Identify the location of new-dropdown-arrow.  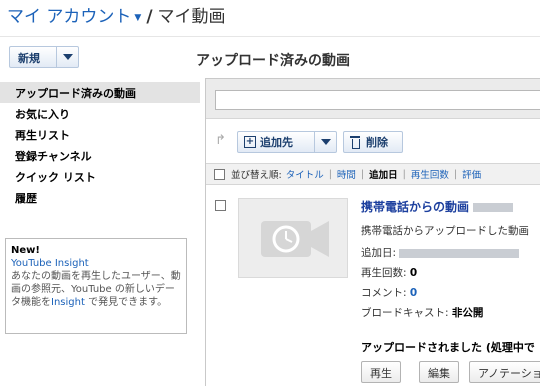
(67, 57).